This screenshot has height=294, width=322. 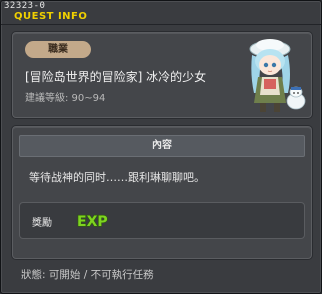 I want to click on window-title: QUEST INFO, so click(x=51, y=16).